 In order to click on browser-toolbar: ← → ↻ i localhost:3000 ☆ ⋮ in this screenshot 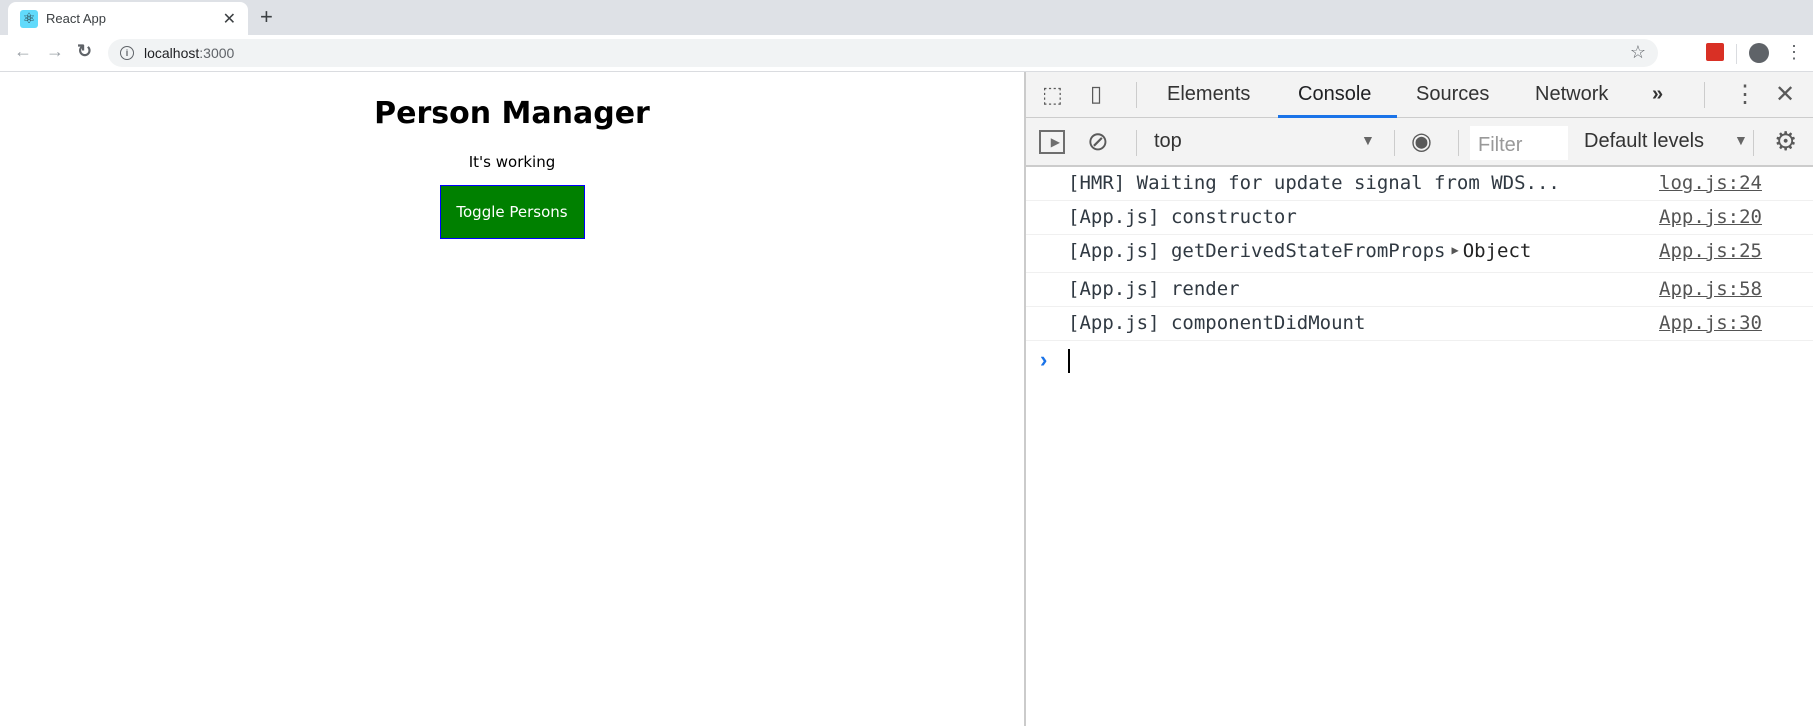, I will do `click(906, 53)`.